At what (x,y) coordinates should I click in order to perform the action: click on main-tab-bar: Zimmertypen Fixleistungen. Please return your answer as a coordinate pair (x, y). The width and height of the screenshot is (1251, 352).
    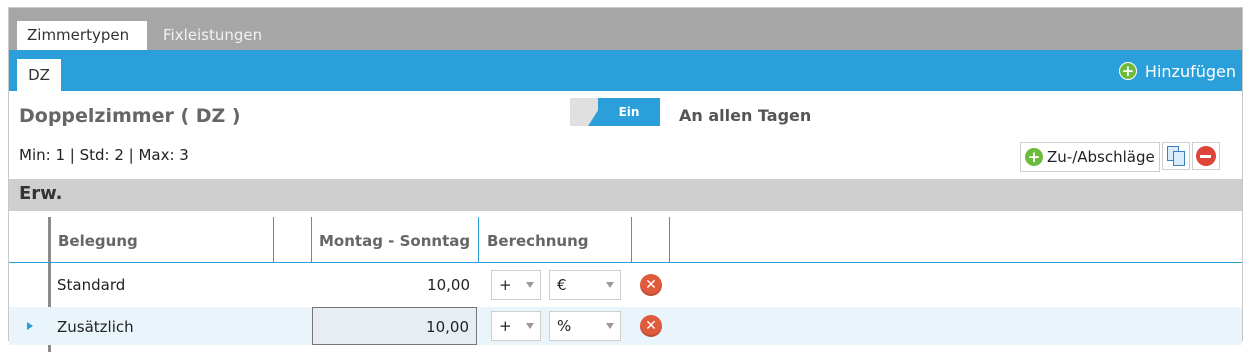
    Looking at the image, I should click on (625, 29).